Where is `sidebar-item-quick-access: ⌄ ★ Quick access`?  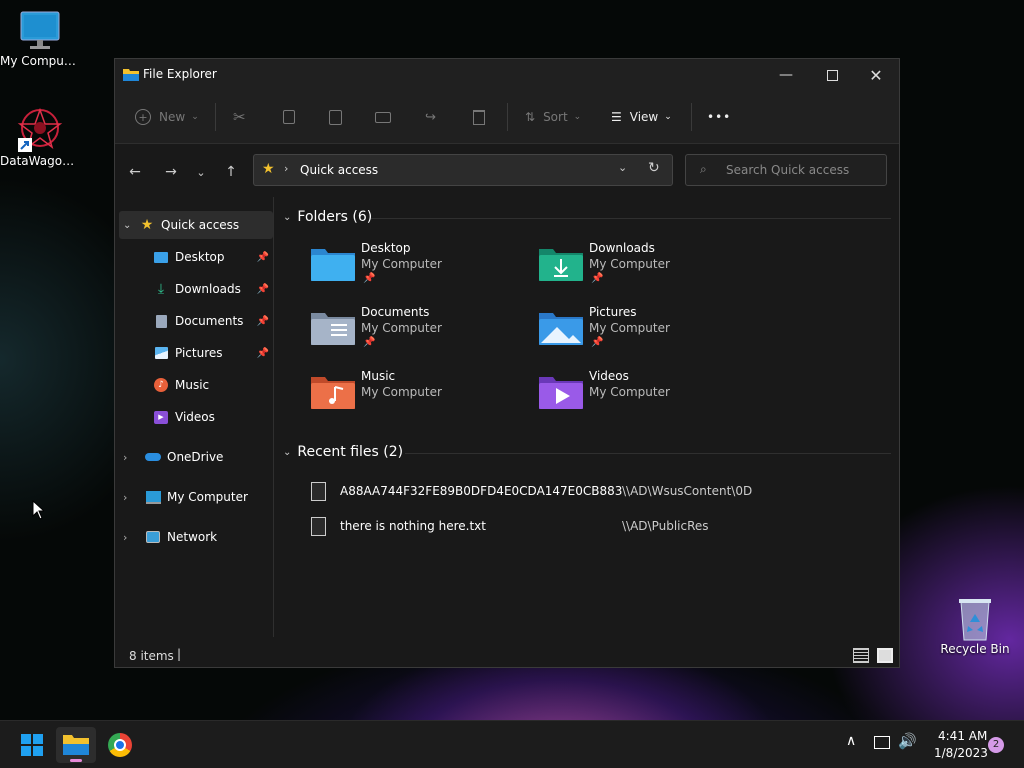
sidebar-item-quick-access: ⌄ ★ Quick access is located at coordinates (196, 225).